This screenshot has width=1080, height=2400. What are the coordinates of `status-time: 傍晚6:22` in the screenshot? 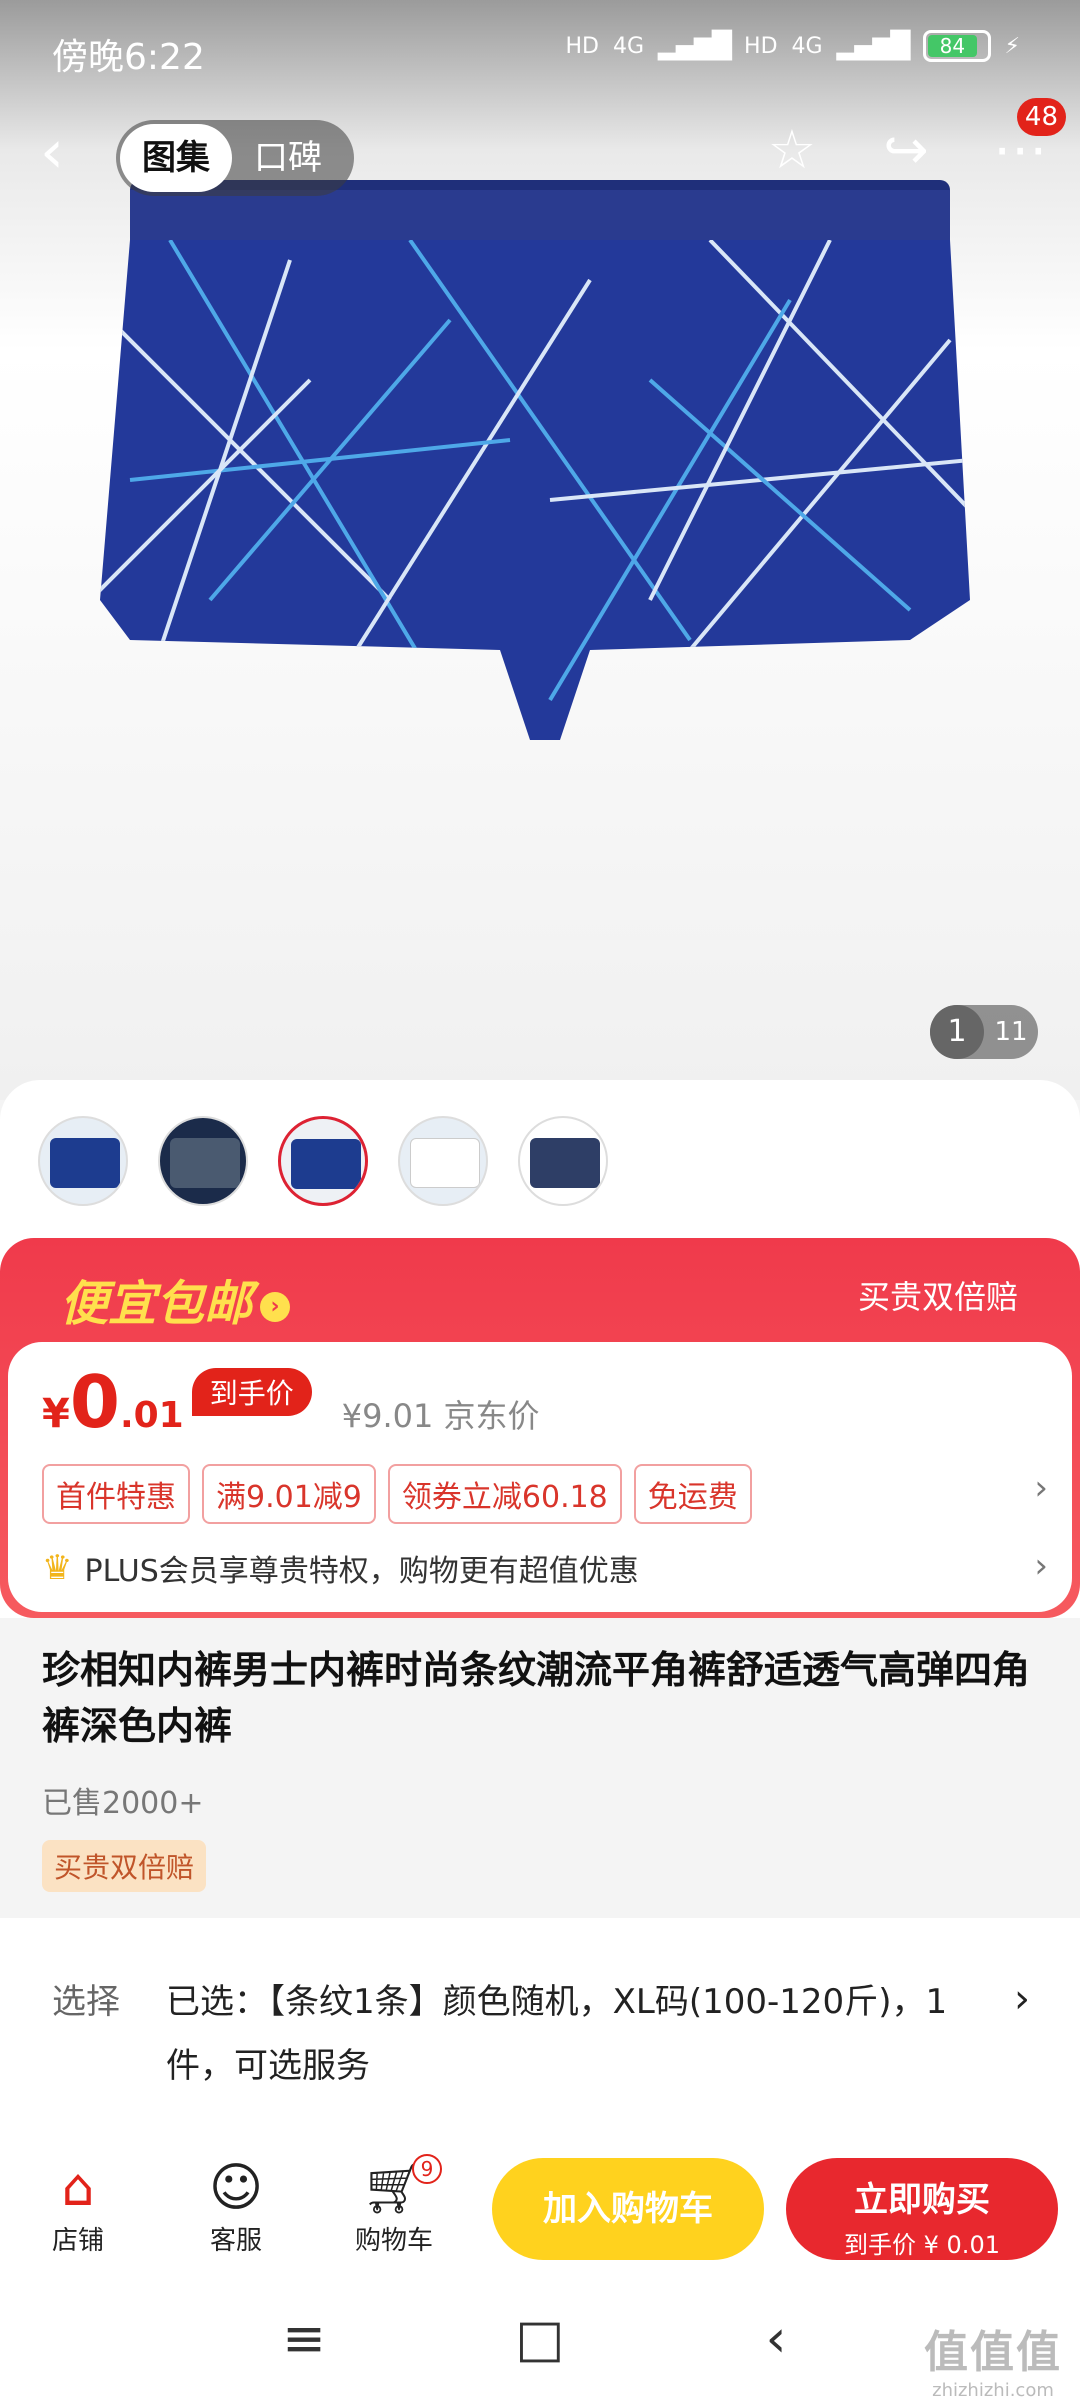 It's located at (128, 57).